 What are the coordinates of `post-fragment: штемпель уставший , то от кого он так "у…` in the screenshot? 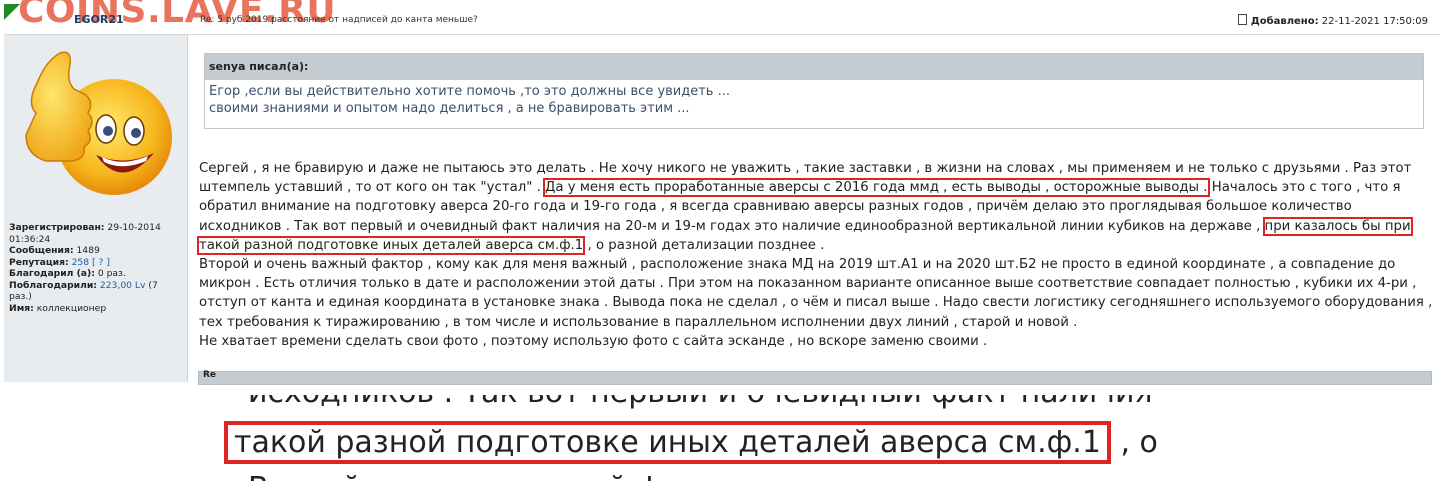 It's located at (370, 188).